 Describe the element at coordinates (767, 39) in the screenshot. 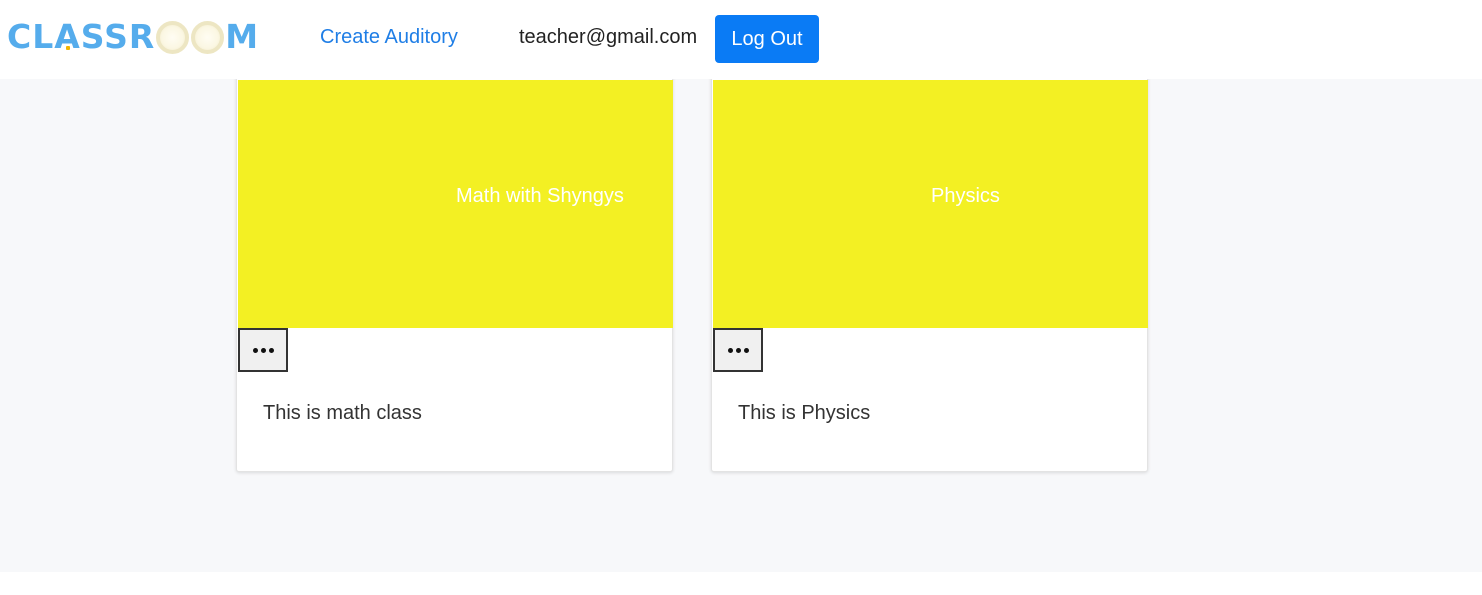

I see `logout-button: Log Out` at that location.